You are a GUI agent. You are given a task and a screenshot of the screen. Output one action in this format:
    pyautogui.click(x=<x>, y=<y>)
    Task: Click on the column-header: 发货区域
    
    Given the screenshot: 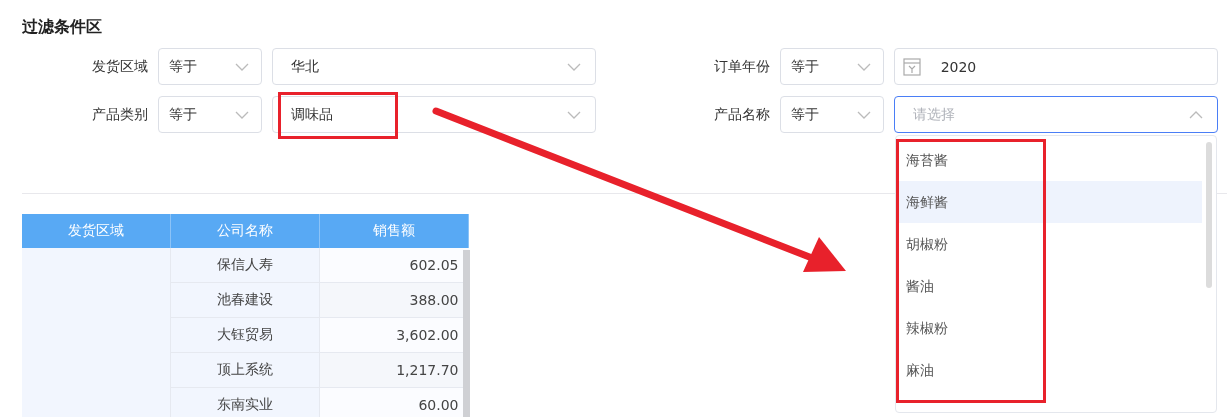 What is the action you would take?
    pyautogui.click(x=96, y=231)
    